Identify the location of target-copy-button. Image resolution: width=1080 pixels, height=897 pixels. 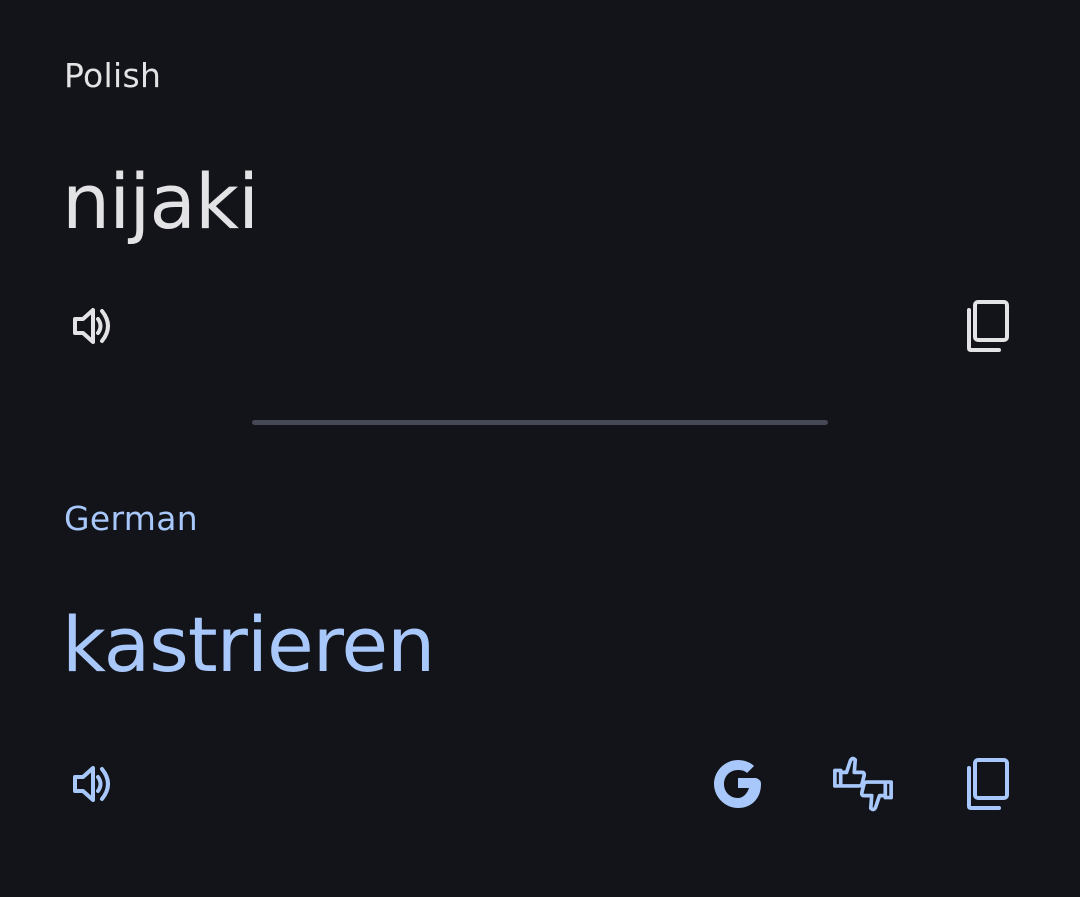
(987, 784).